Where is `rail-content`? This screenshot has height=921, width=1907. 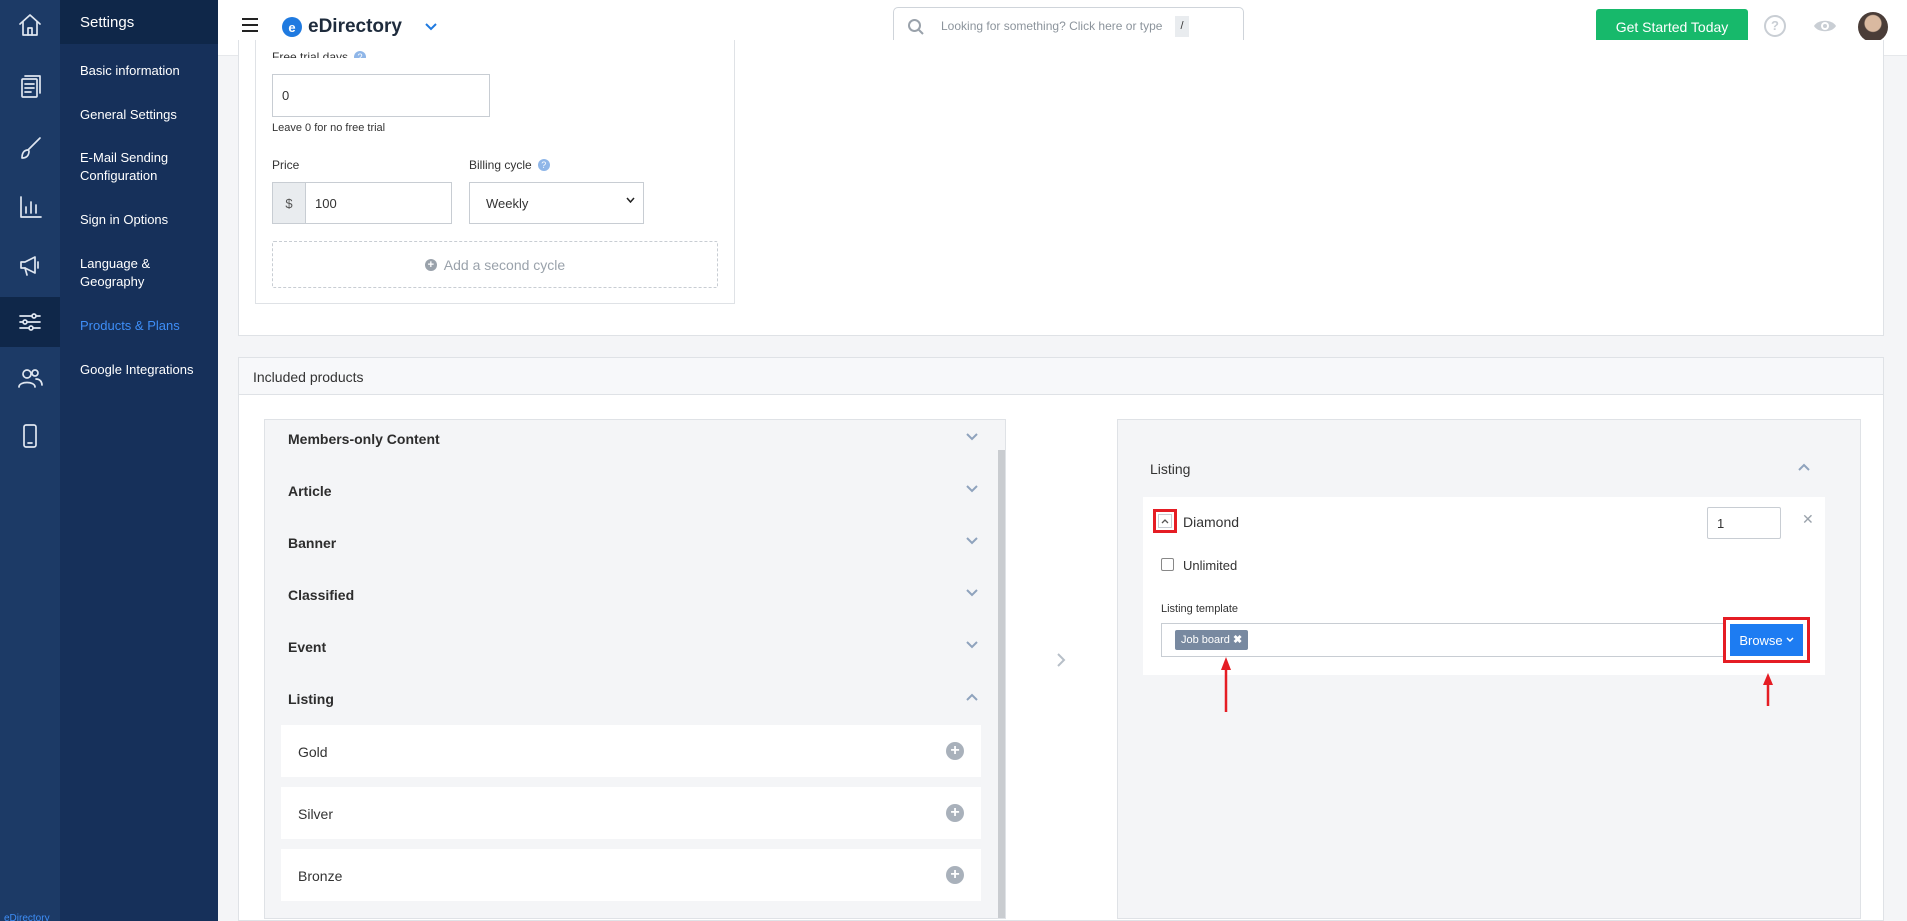
rail-content is located at coordinates (30, 86).